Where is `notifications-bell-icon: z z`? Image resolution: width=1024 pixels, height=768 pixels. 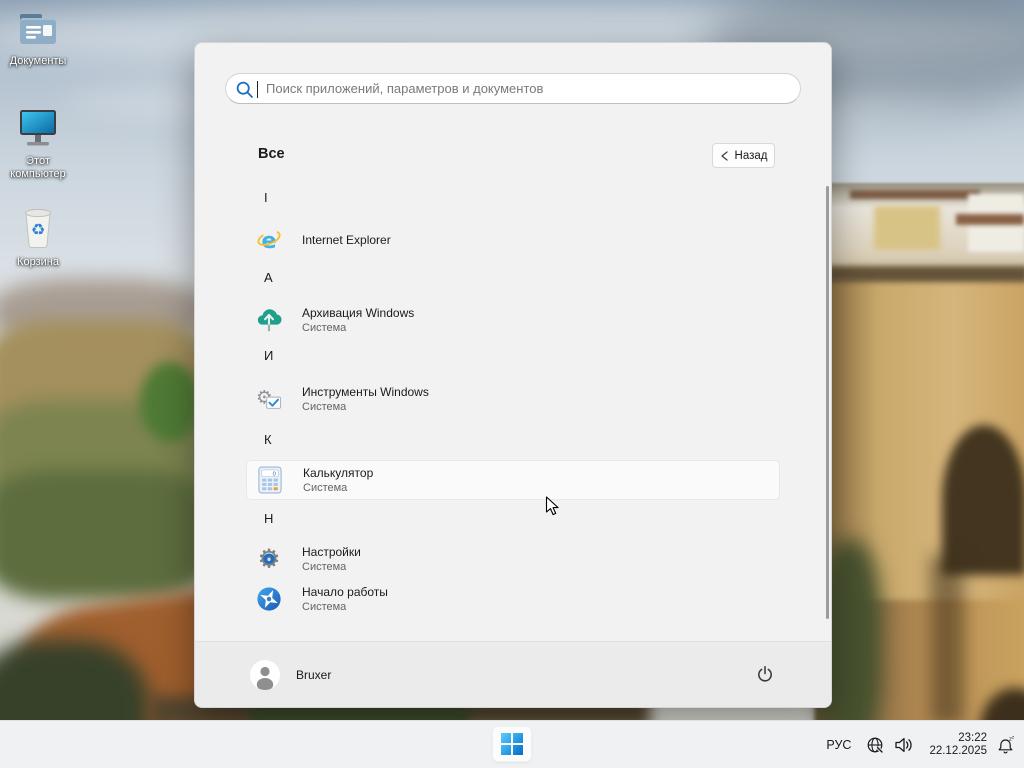
notifications-bell-icon: z z is located at coordinates (1006, 745).